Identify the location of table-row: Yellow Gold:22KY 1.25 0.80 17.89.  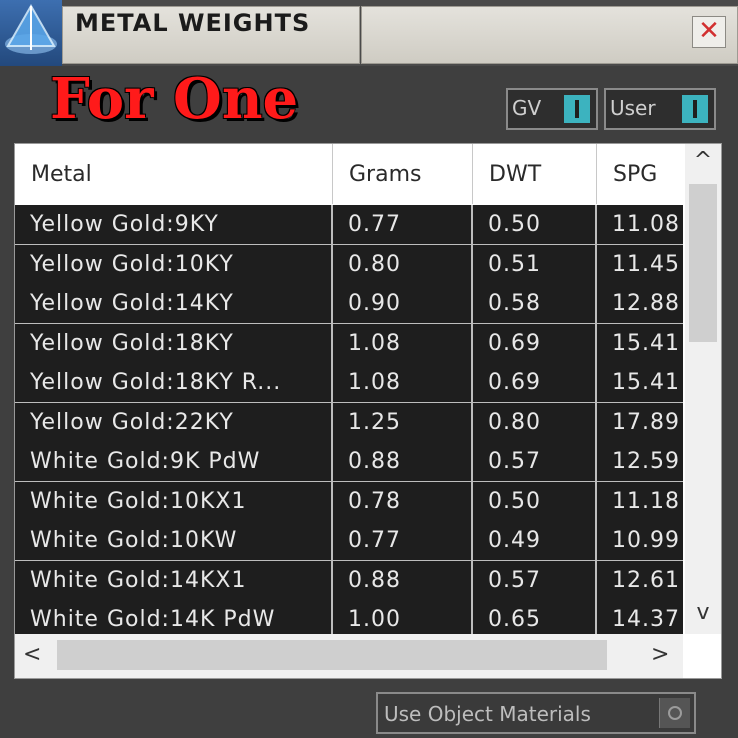
(349, 423).